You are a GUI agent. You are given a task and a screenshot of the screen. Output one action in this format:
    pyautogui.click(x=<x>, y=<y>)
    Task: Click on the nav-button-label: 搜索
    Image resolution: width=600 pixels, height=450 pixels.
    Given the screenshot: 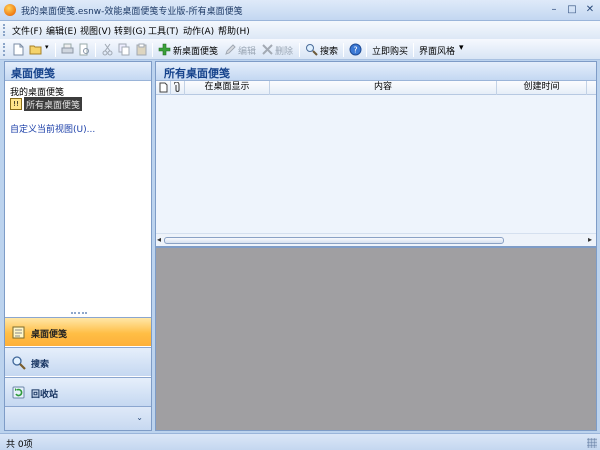 What is the action you would take?
    pyautogui.click(x=40, y=365)
    